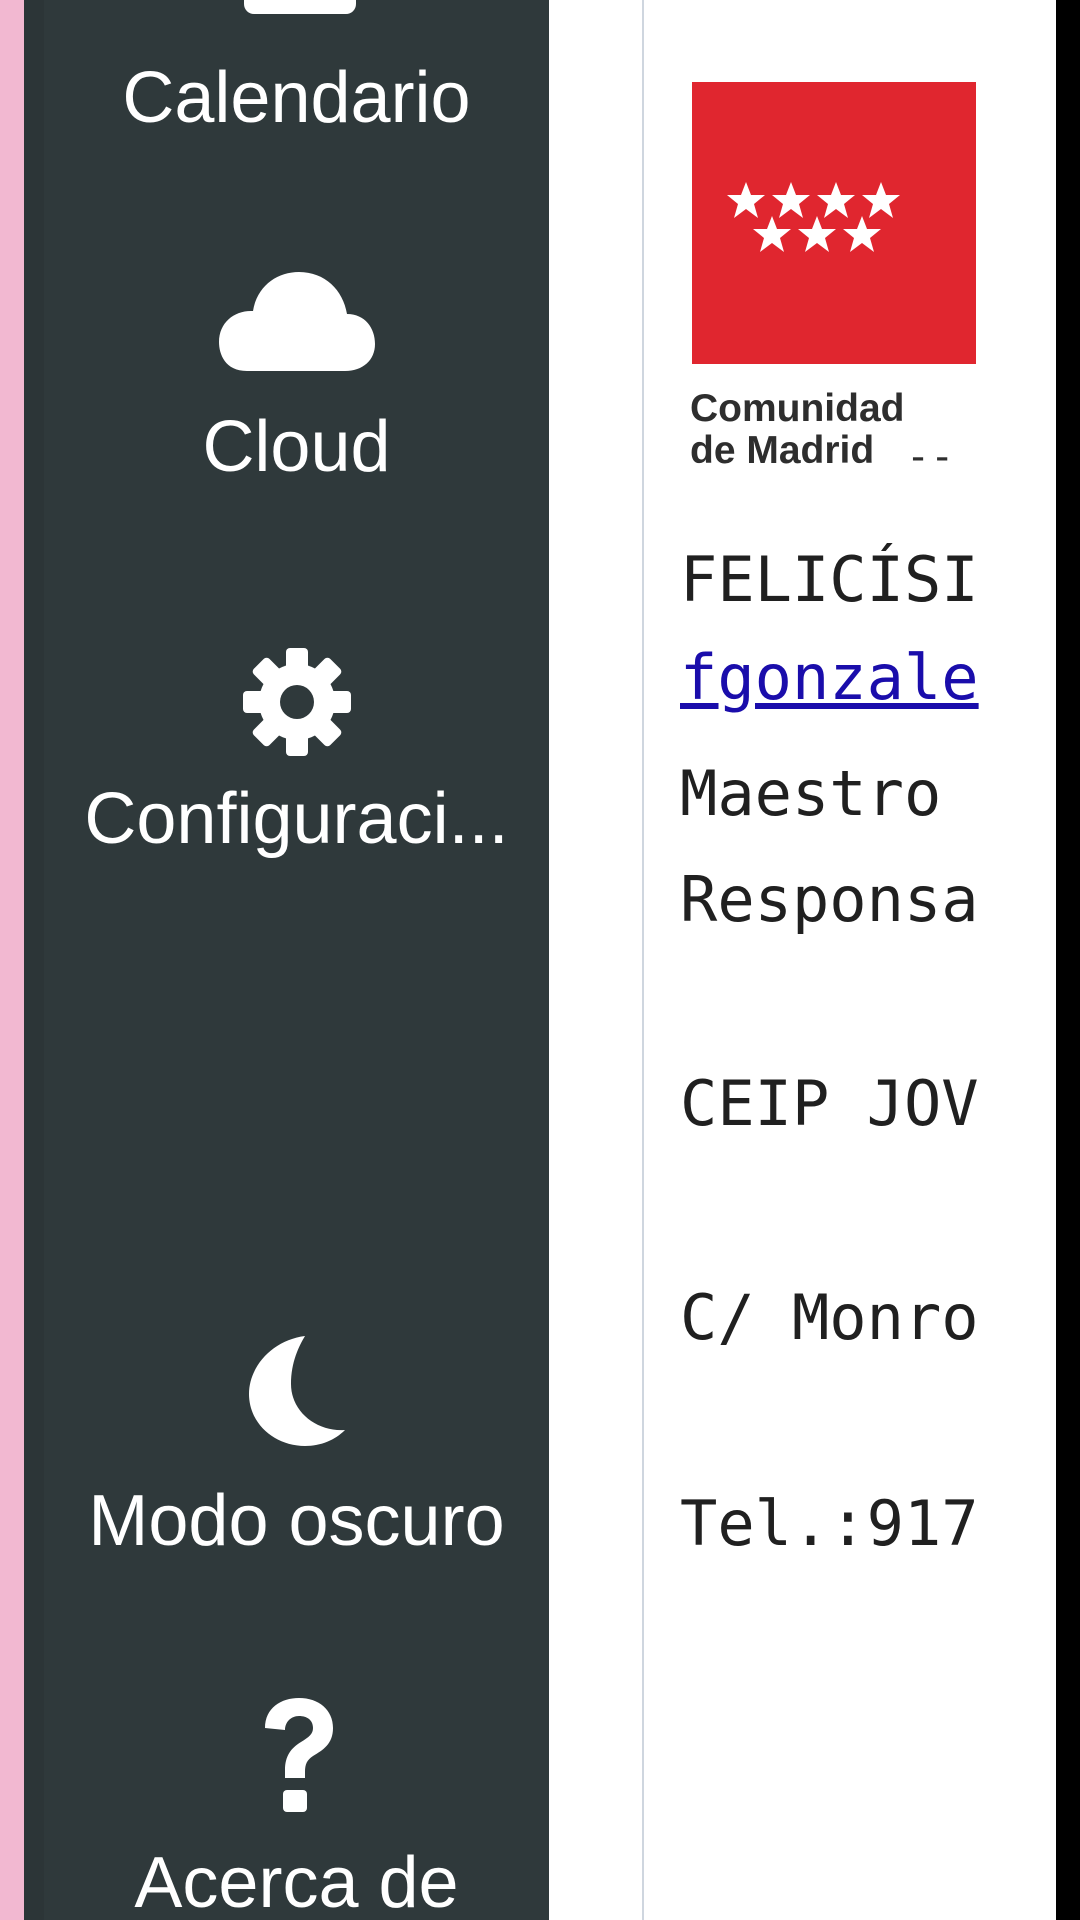  What do you see at coordinates (829, 1317) in the screenshot?
I see `signature-address: C/ Monro` at bounding box center [829, 1317].